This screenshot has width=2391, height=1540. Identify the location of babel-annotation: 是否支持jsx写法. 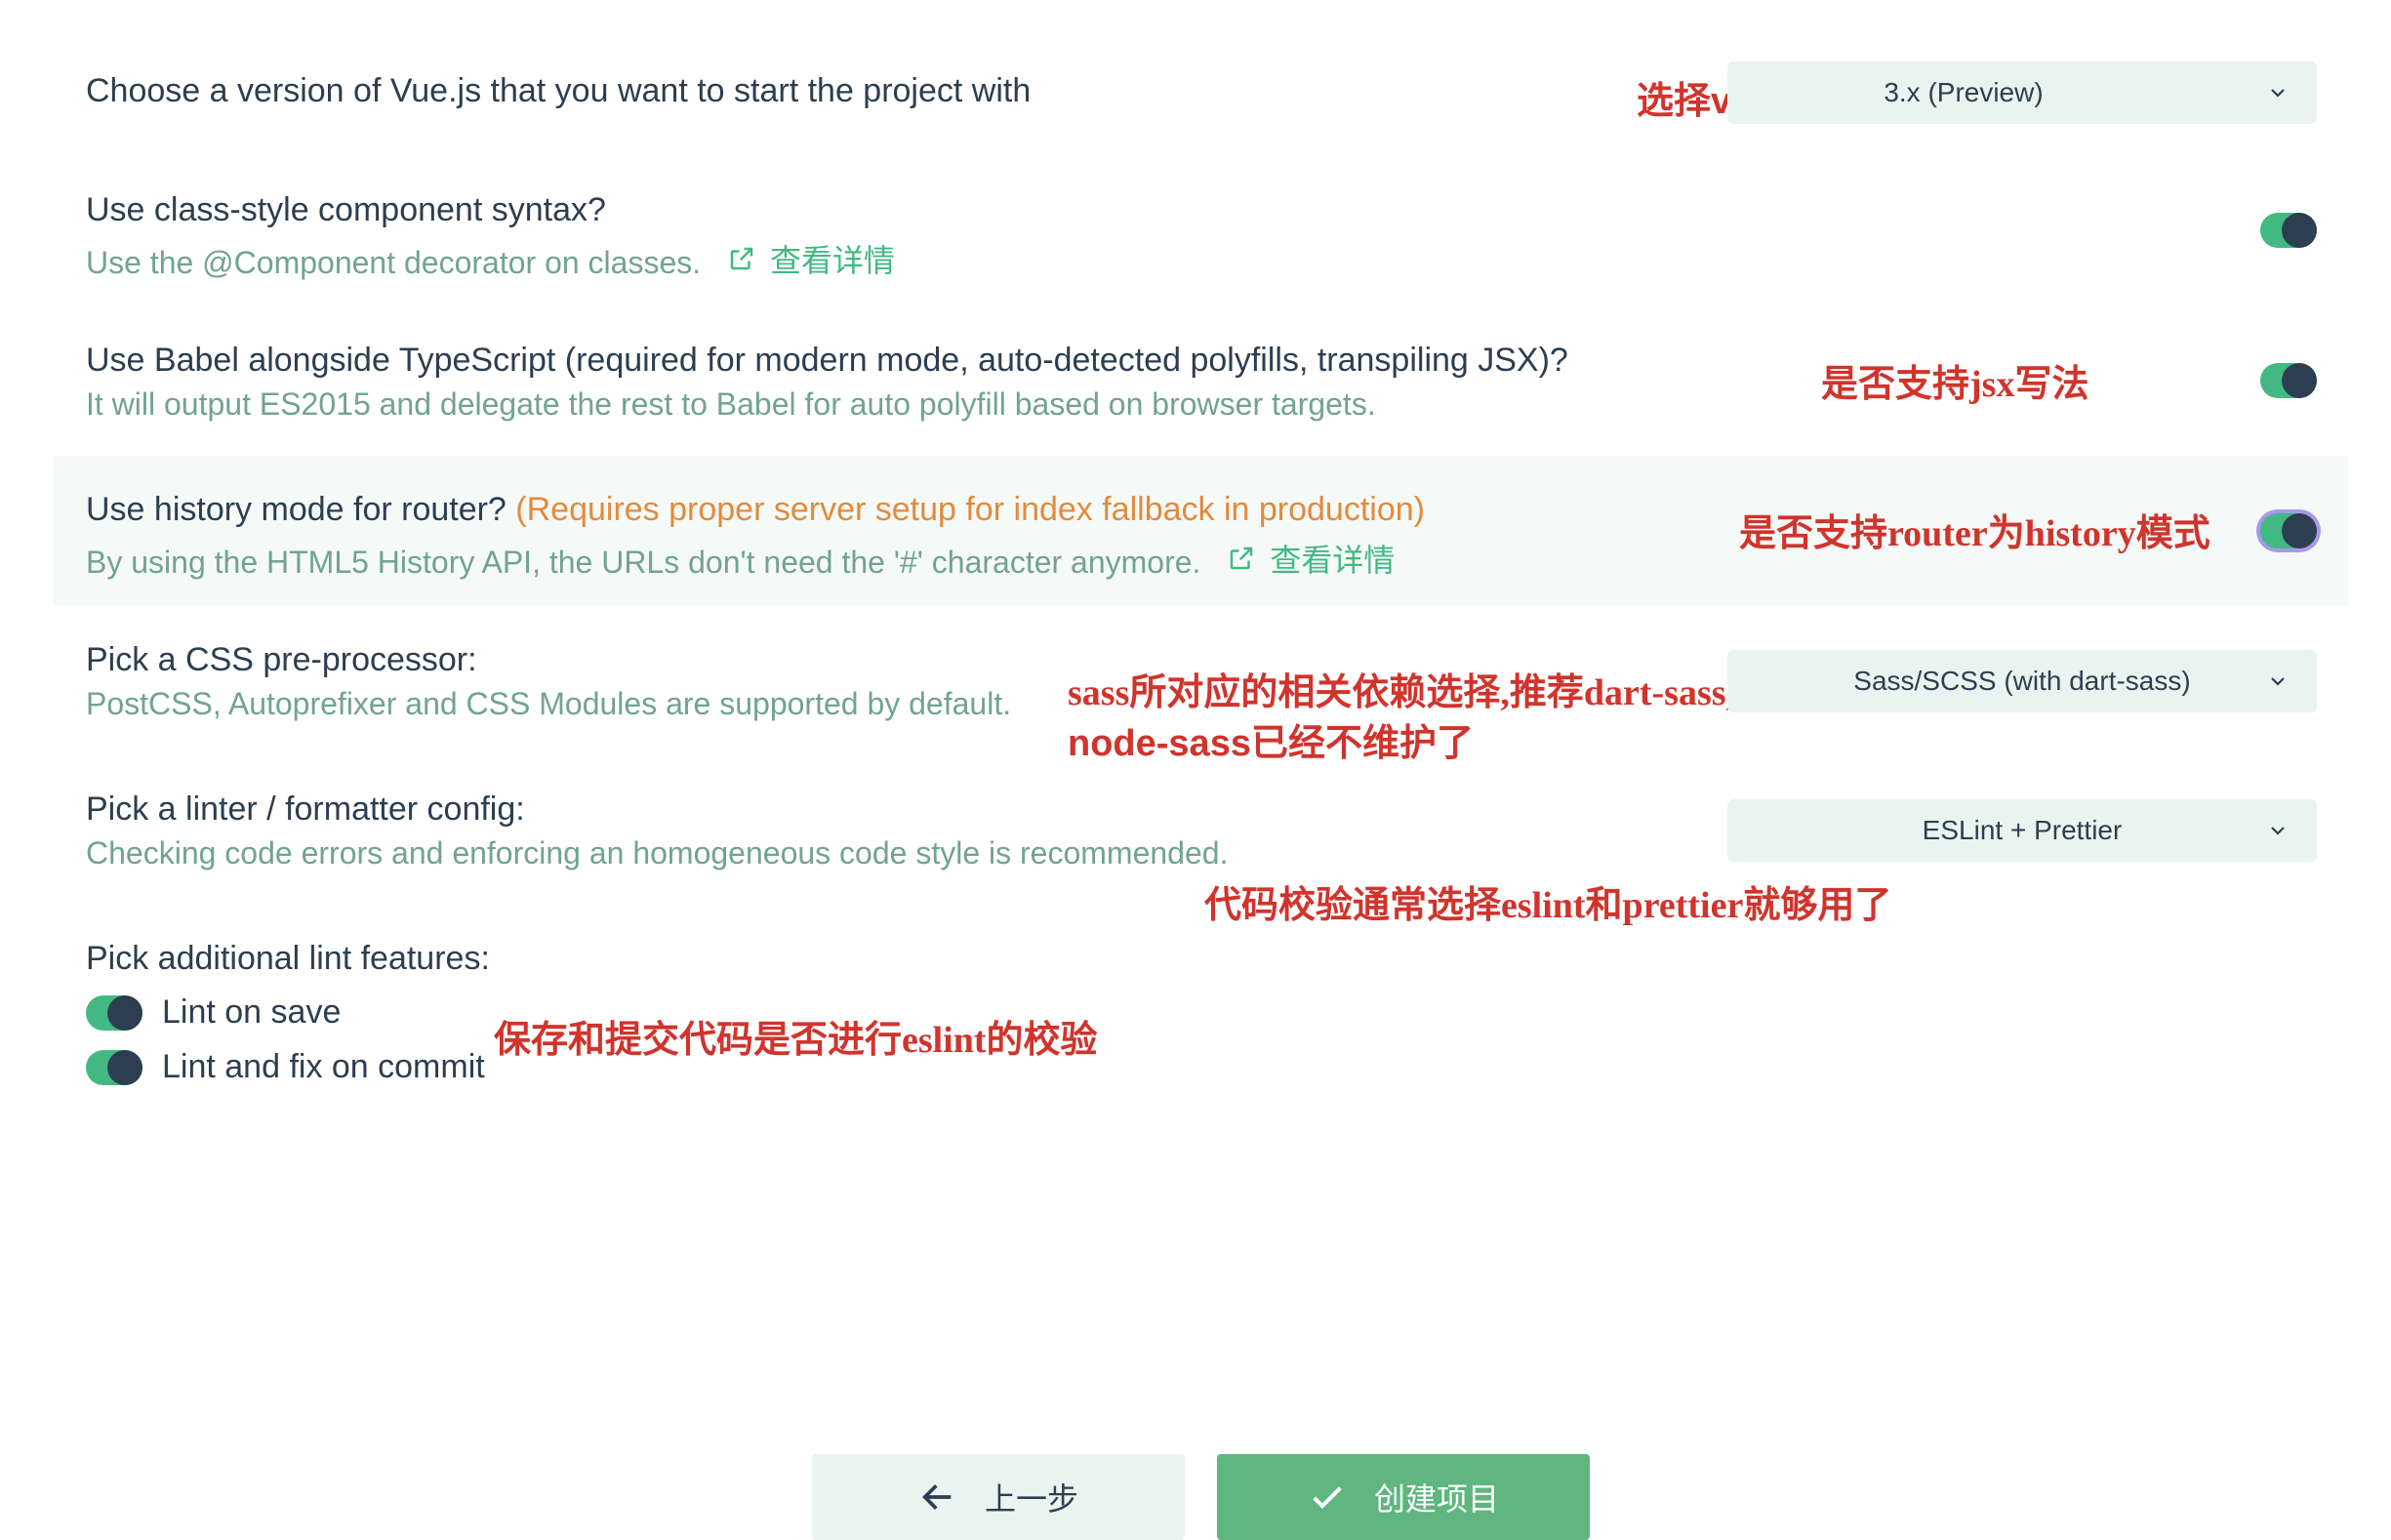
(1955, 384).